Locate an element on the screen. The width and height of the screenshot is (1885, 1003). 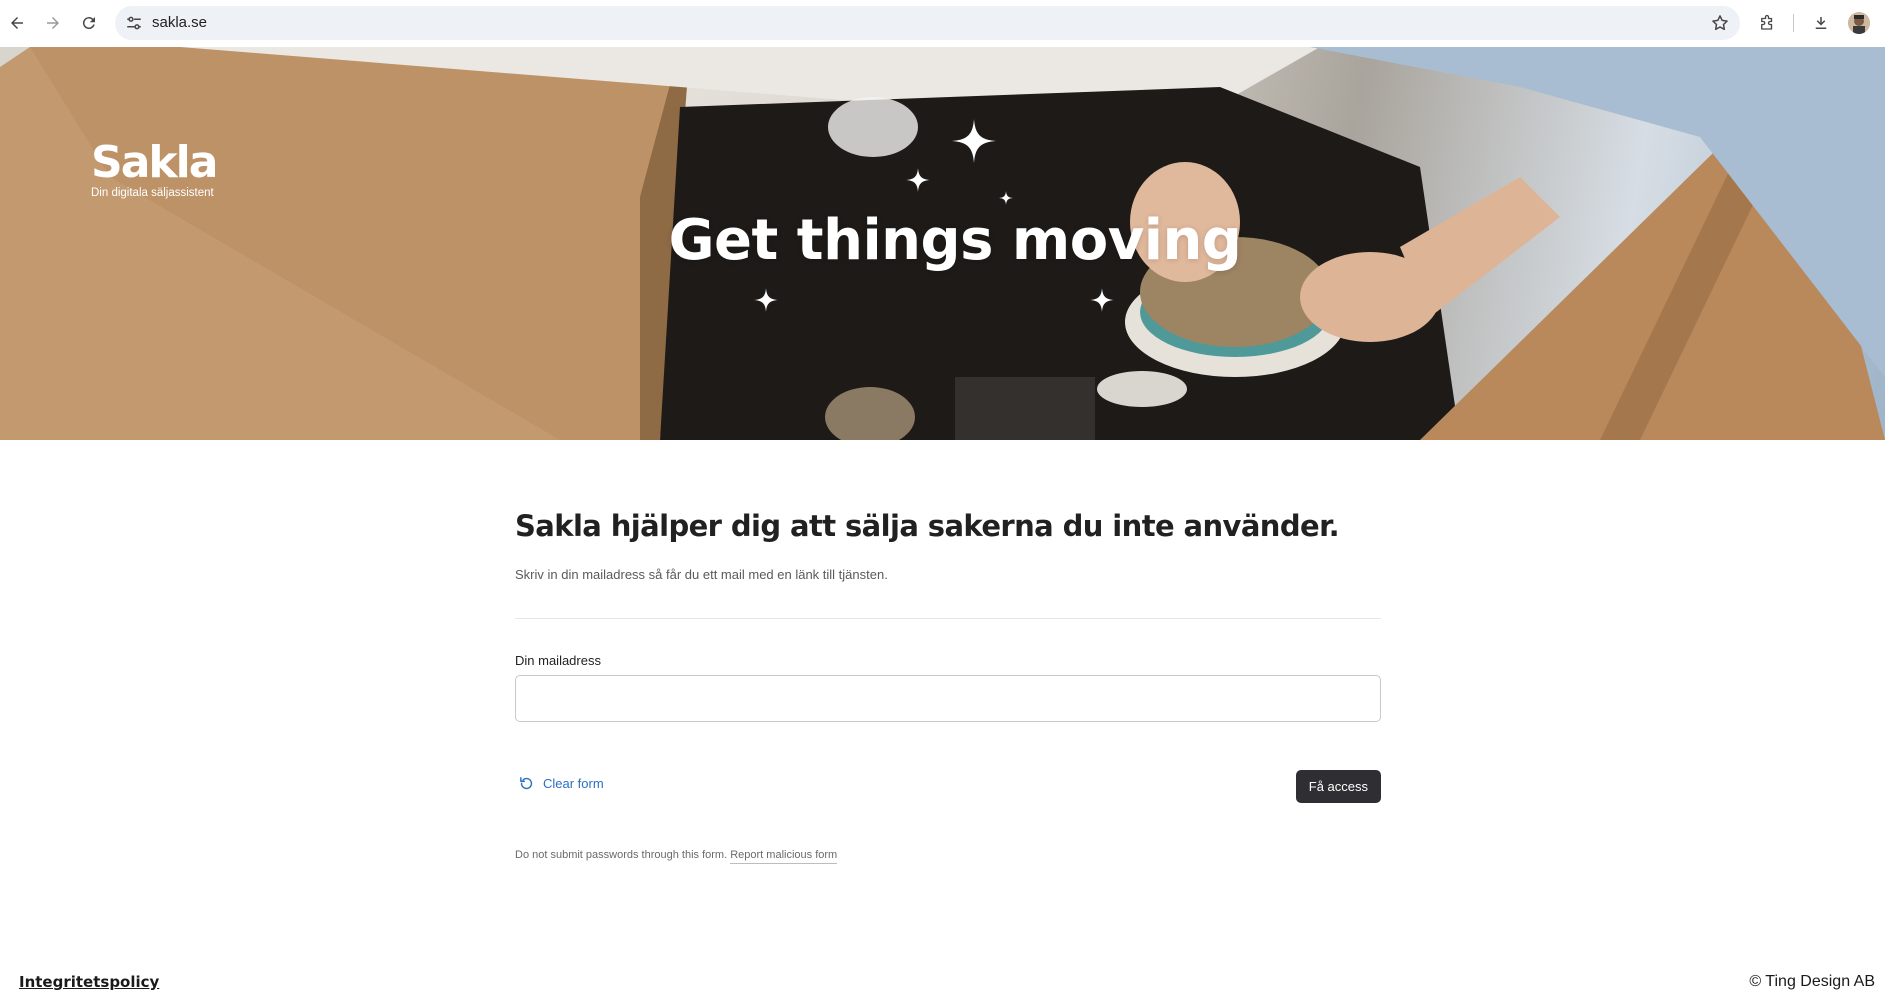
download-icon is located at coordinates (1821, 23).